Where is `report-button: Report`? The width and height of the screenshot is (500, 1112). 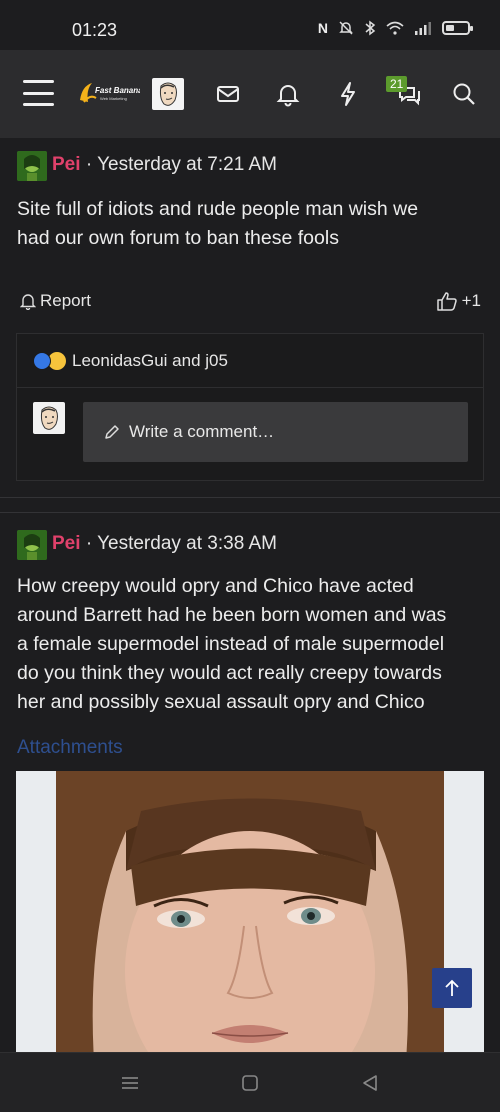 report-button: Report is located at coordinates (55, 301).